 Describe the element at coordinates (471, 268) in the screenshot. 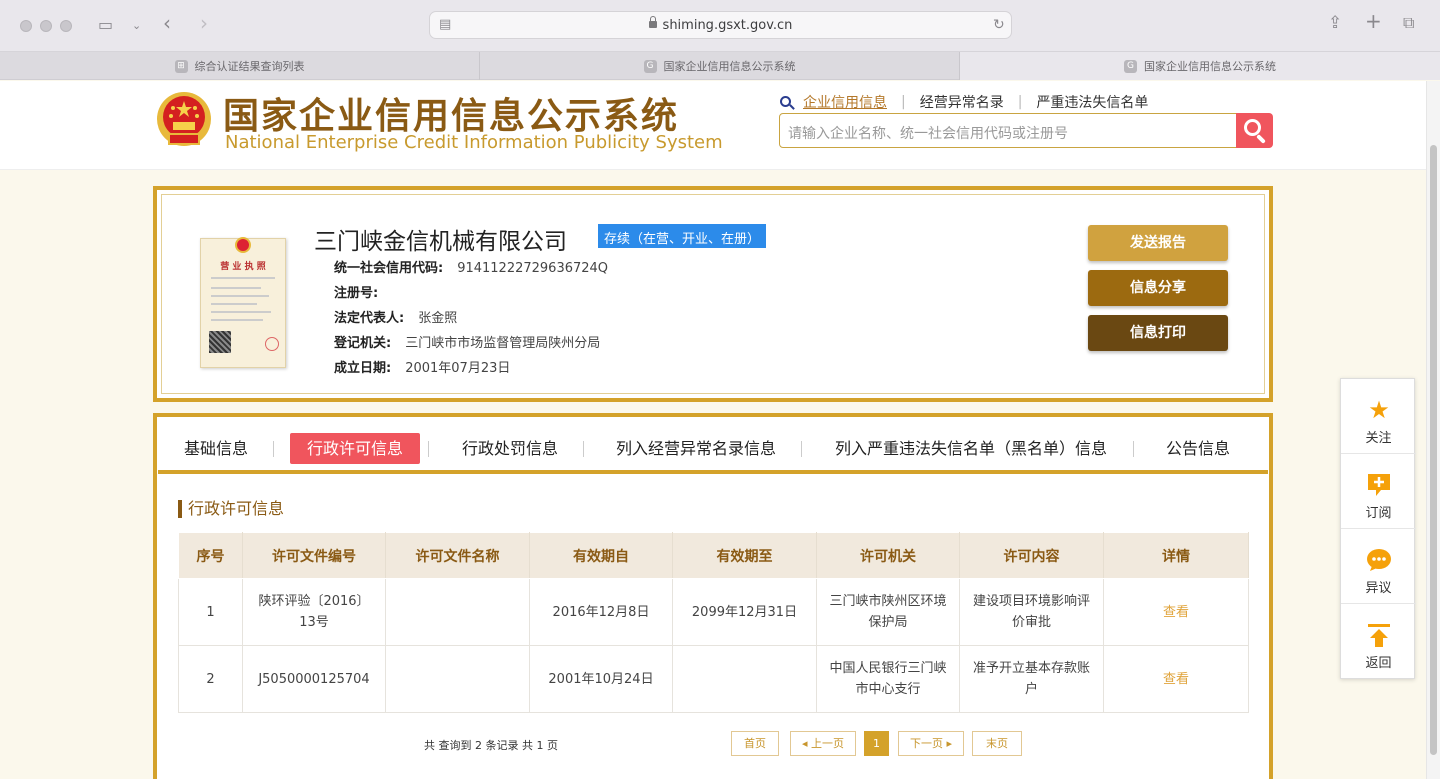

I see `info-credit-code: 统一社会信用代码: 91411222729636724Q` at that location.